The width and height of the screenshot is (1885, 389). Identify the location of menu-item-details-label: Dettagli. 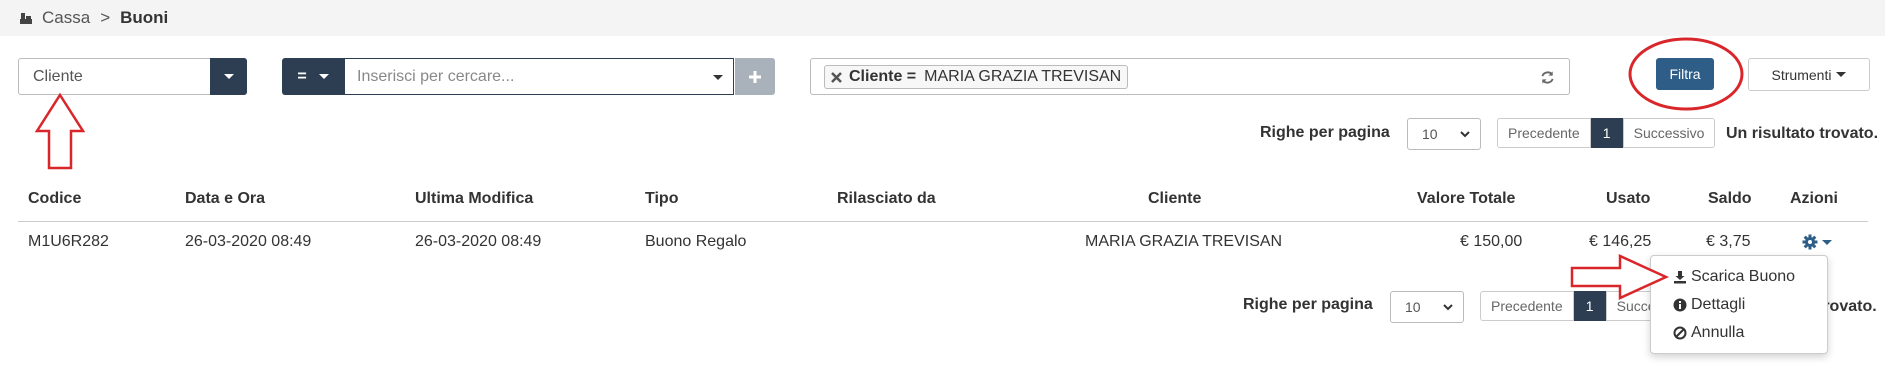
(1718, 304).